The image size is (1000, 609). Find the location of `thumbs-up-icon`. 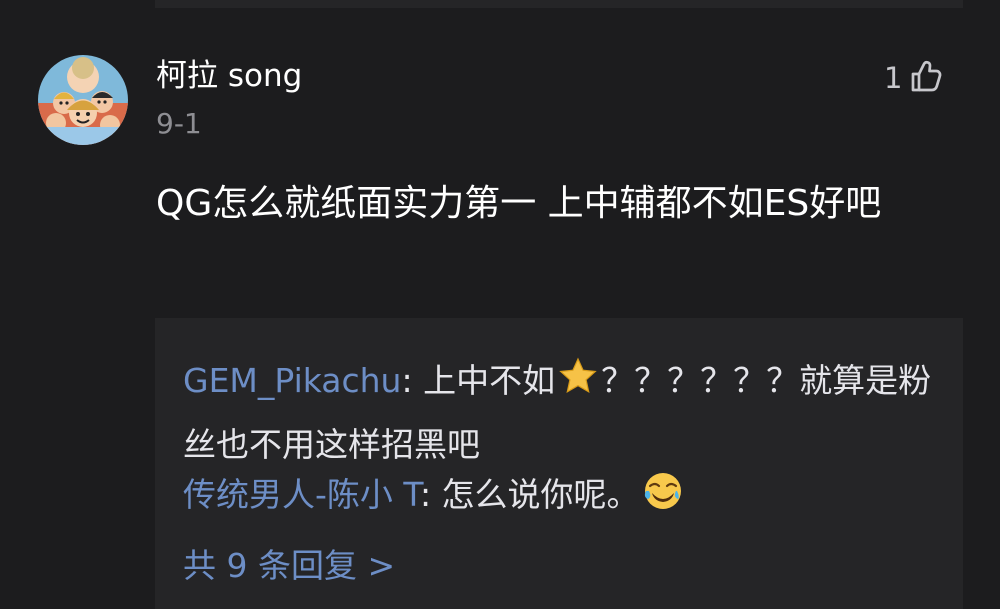

thumbs-up-icon is located at coordinates (925, 78).